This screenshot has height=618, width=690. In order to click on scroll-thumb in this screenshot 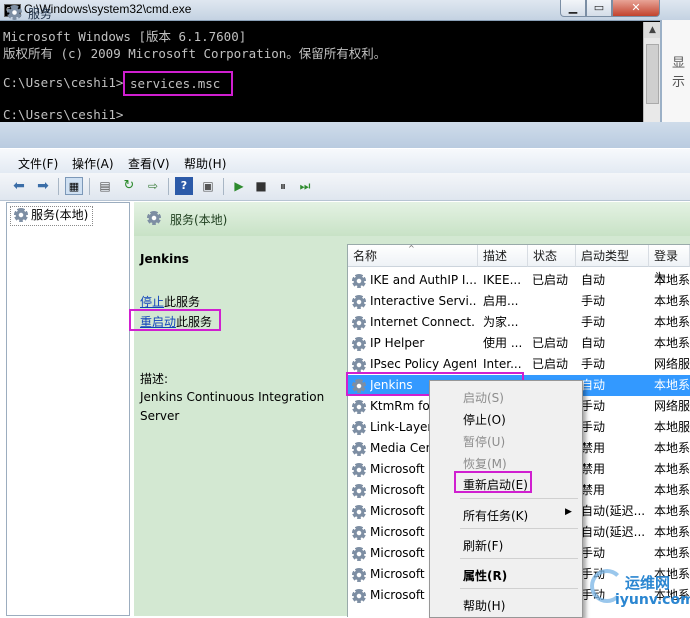, I will do `click(652, 74)`.